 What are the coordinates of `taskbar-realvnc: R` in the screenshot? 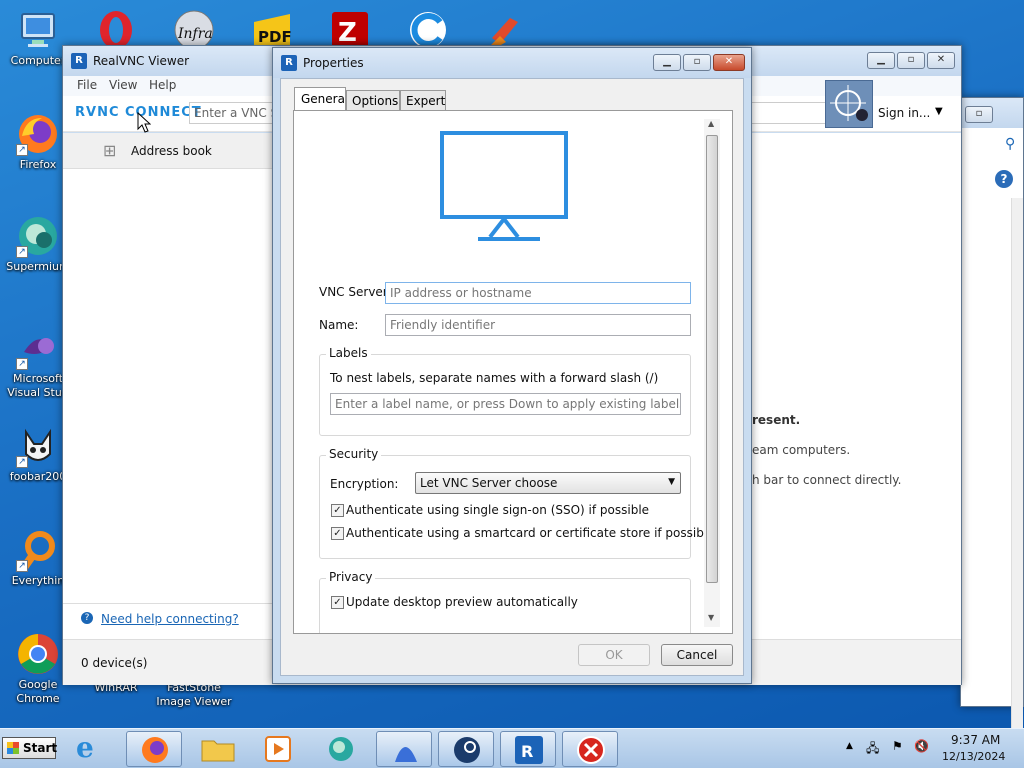 It's located at (528, 749).